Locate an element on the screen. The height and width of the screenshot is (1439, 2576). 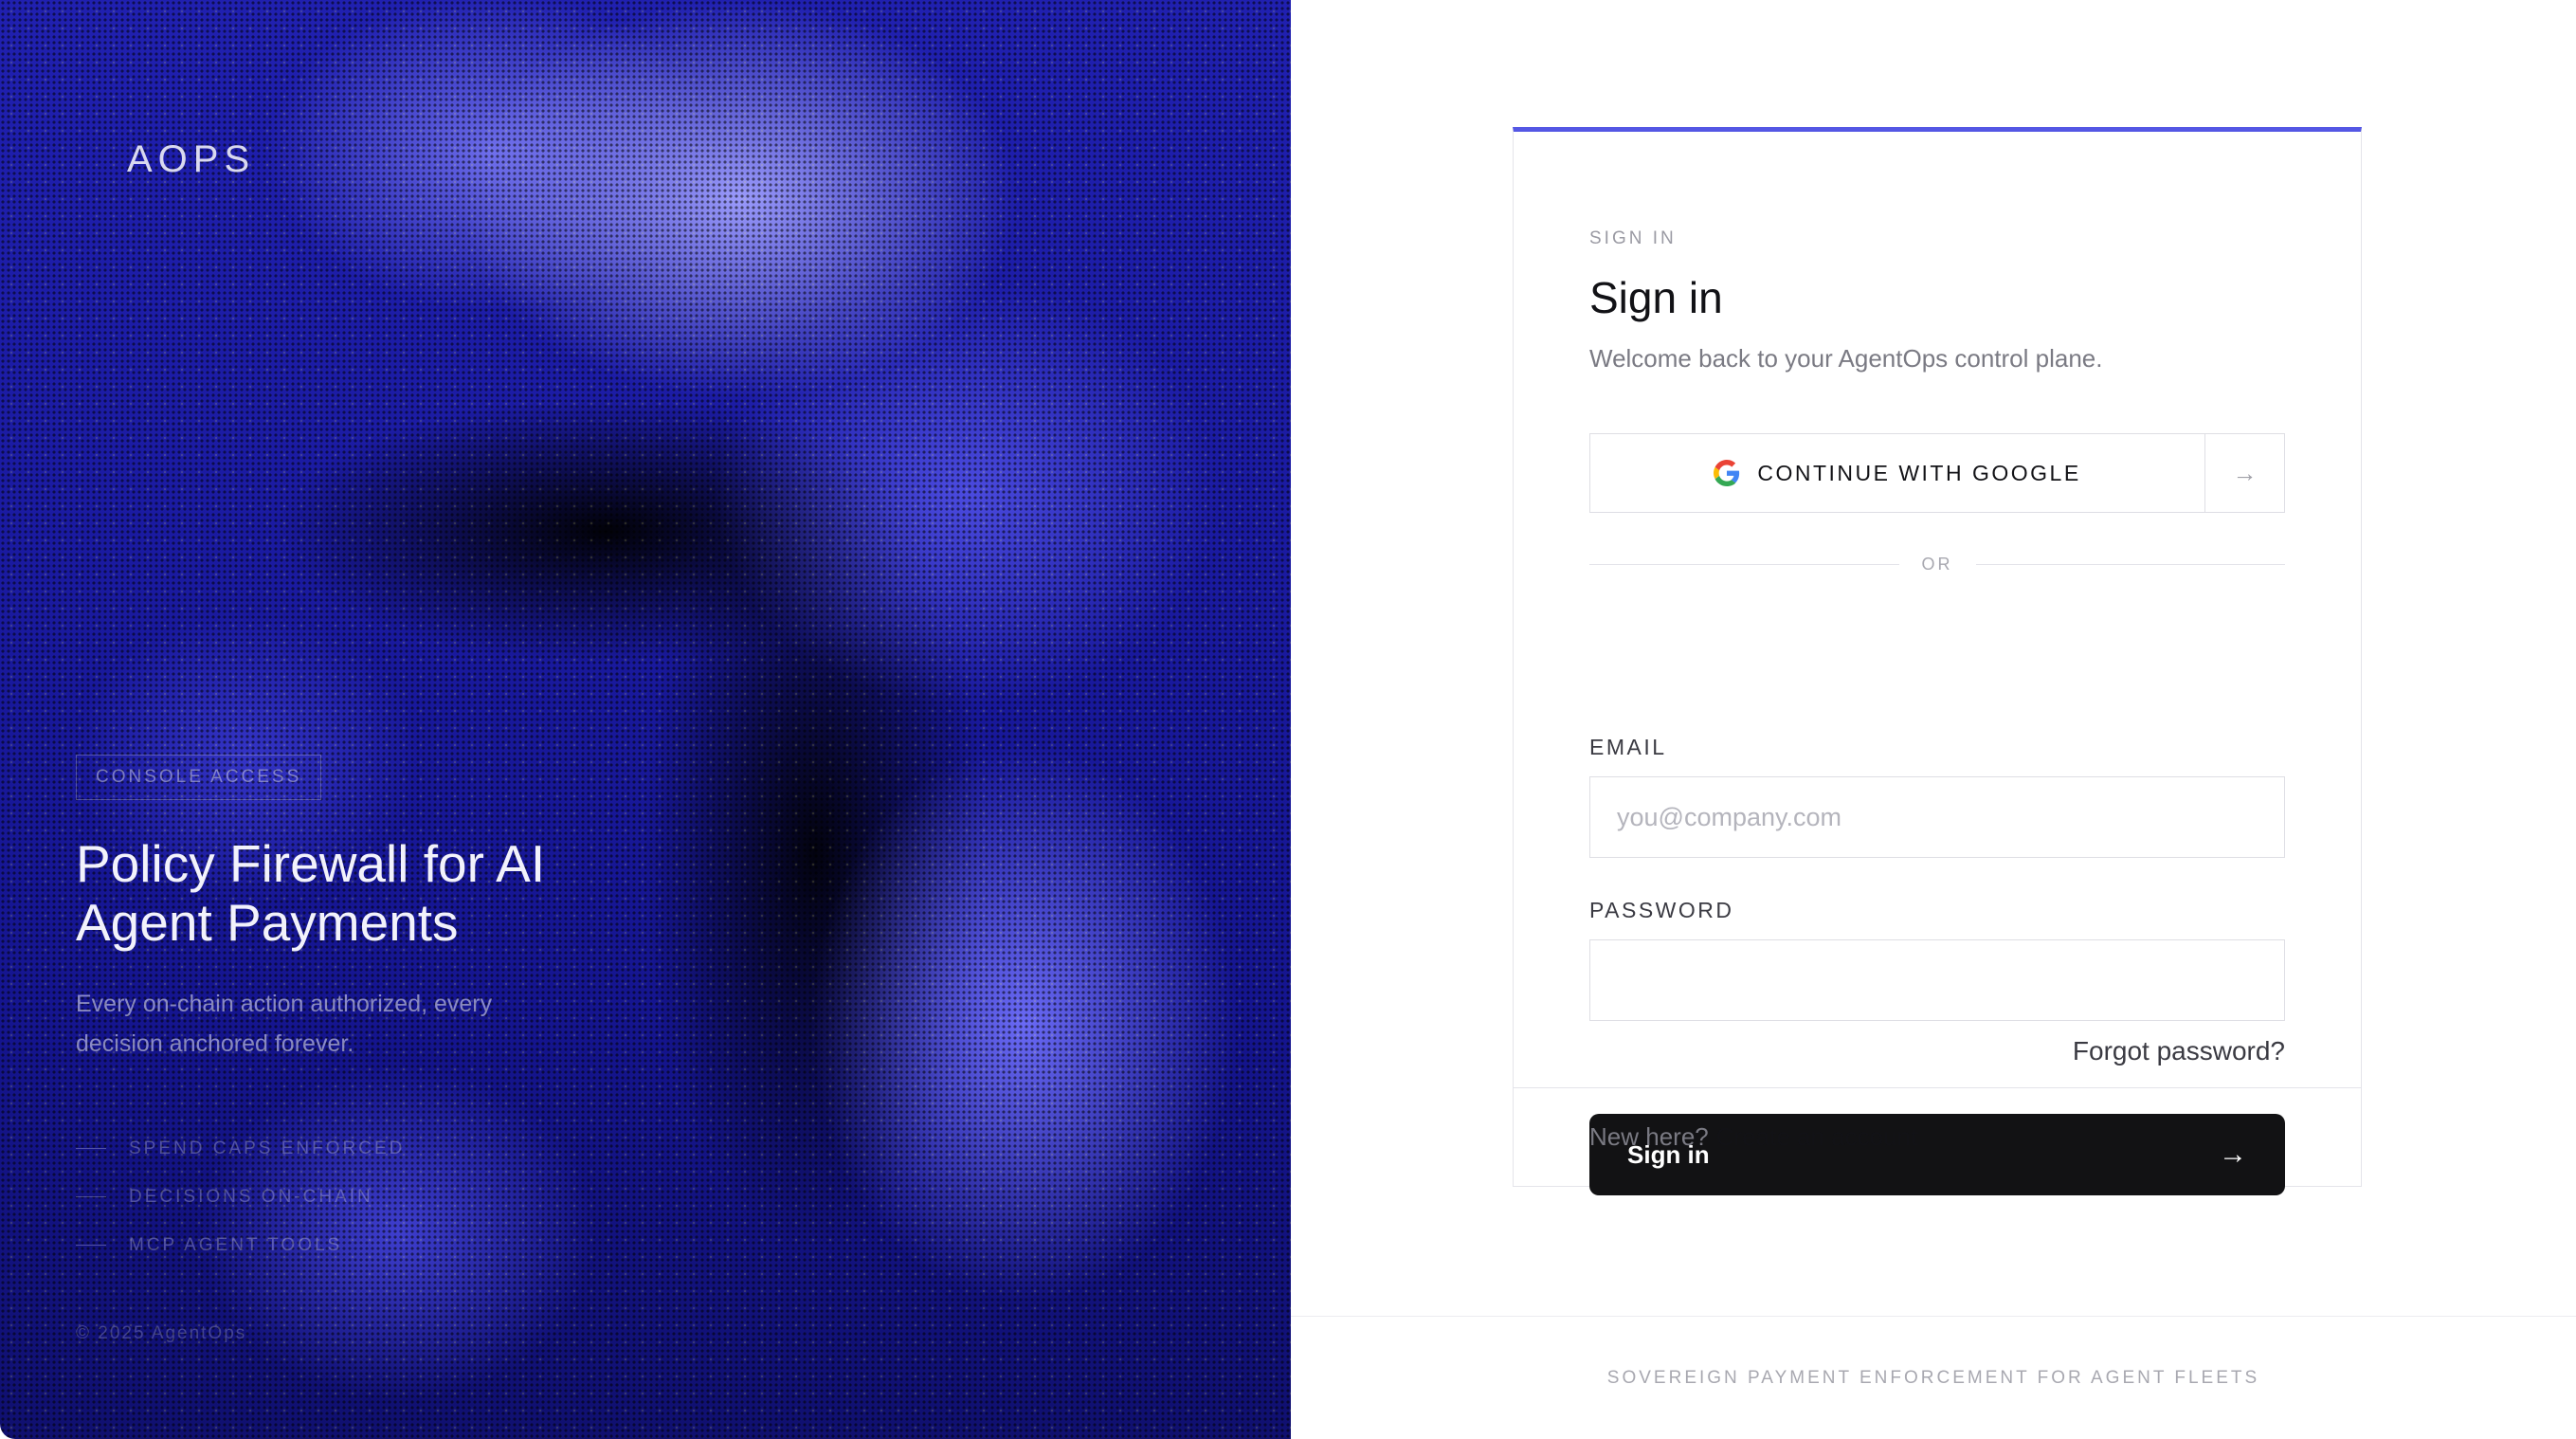
feature-label: MCP AGENT TOOLS is located at coordinates (236, 1244).